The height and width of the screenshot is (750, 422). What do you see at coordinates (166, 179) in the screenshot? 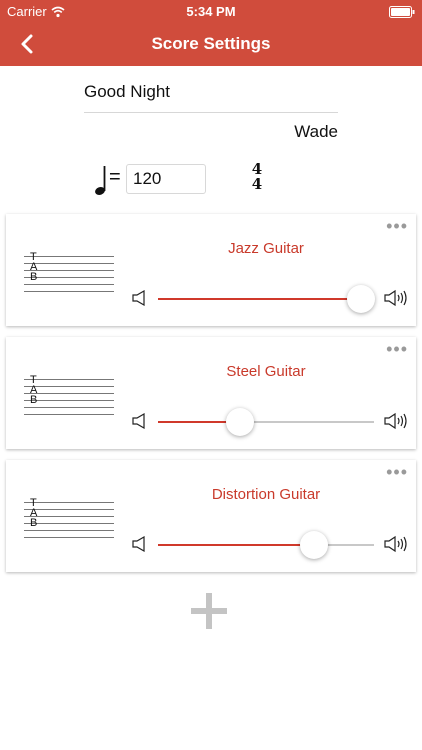
I see `tempo-input: 120` at bounding box center [166, 179].